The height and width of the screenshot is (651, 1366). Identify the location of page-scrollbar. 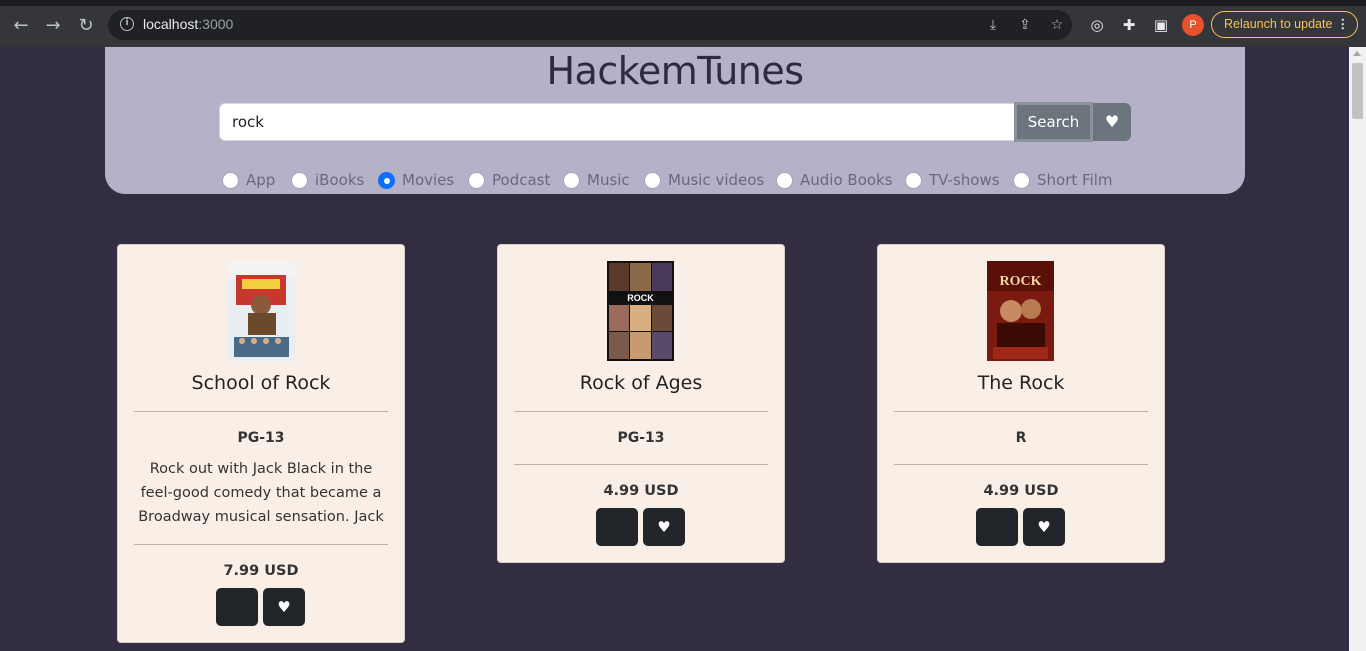
(1357, 349).